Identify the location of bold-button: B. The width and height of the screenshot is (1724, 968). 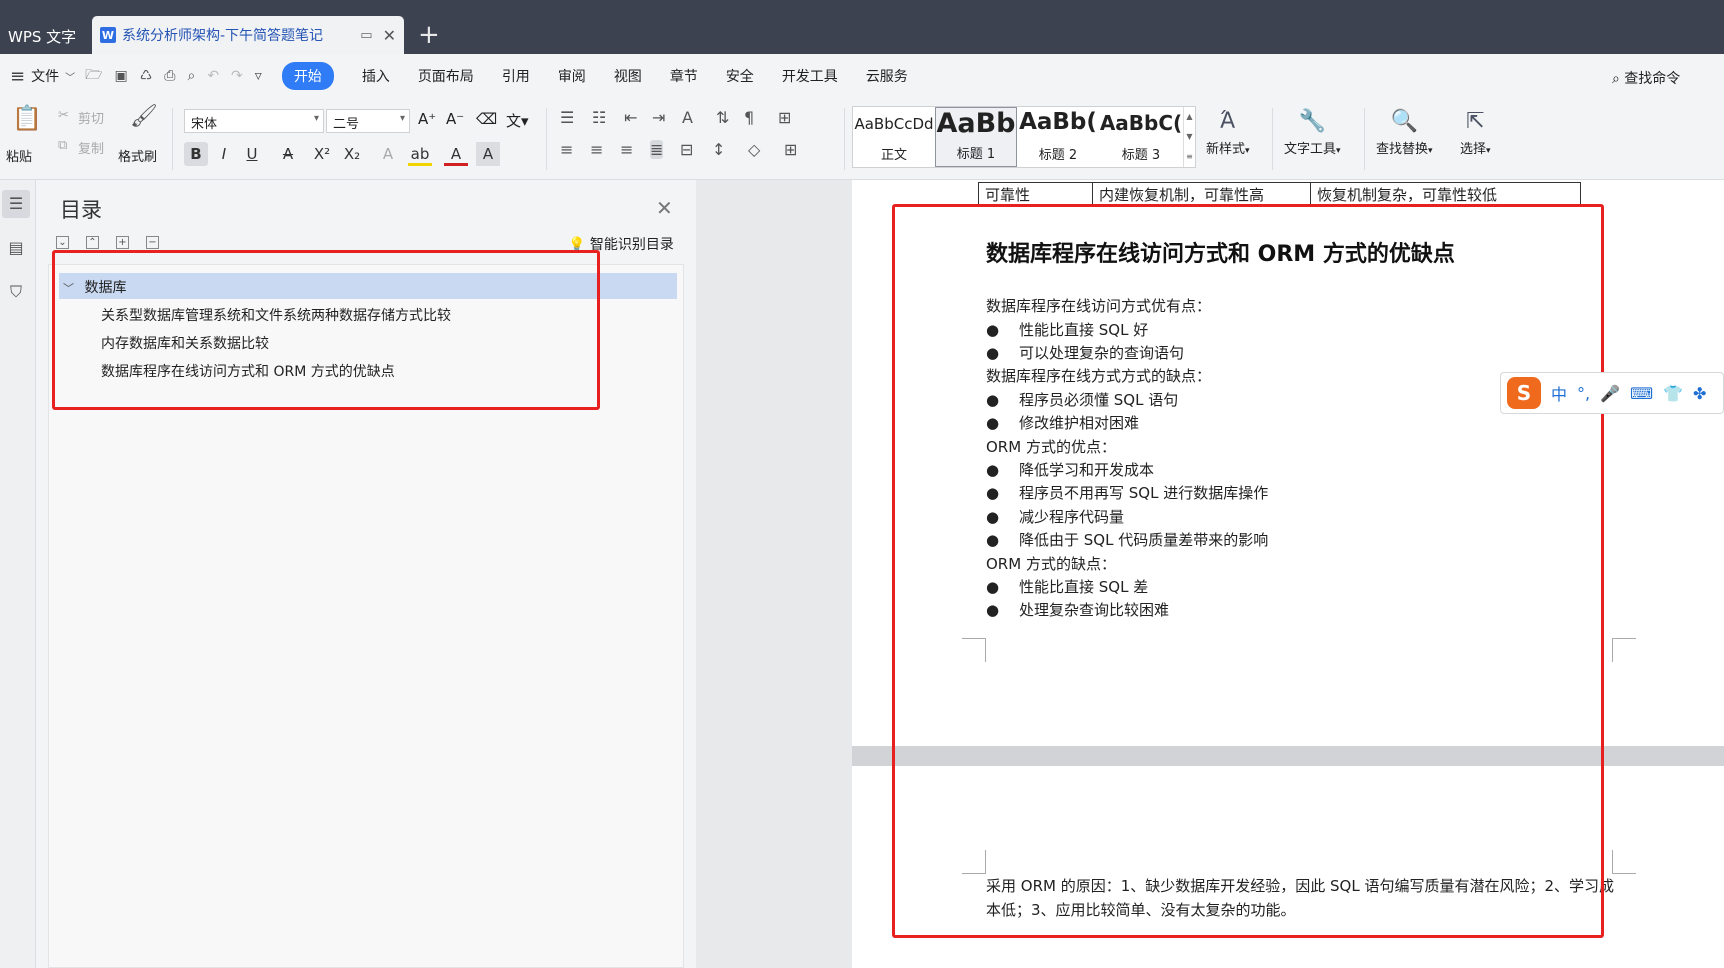
(196, 154).